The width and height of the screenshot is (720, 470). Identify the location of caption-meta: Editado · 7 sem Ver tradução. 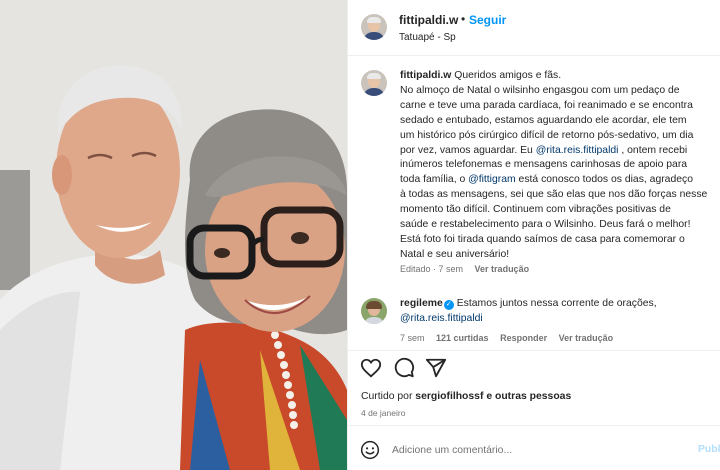
(469, 269).